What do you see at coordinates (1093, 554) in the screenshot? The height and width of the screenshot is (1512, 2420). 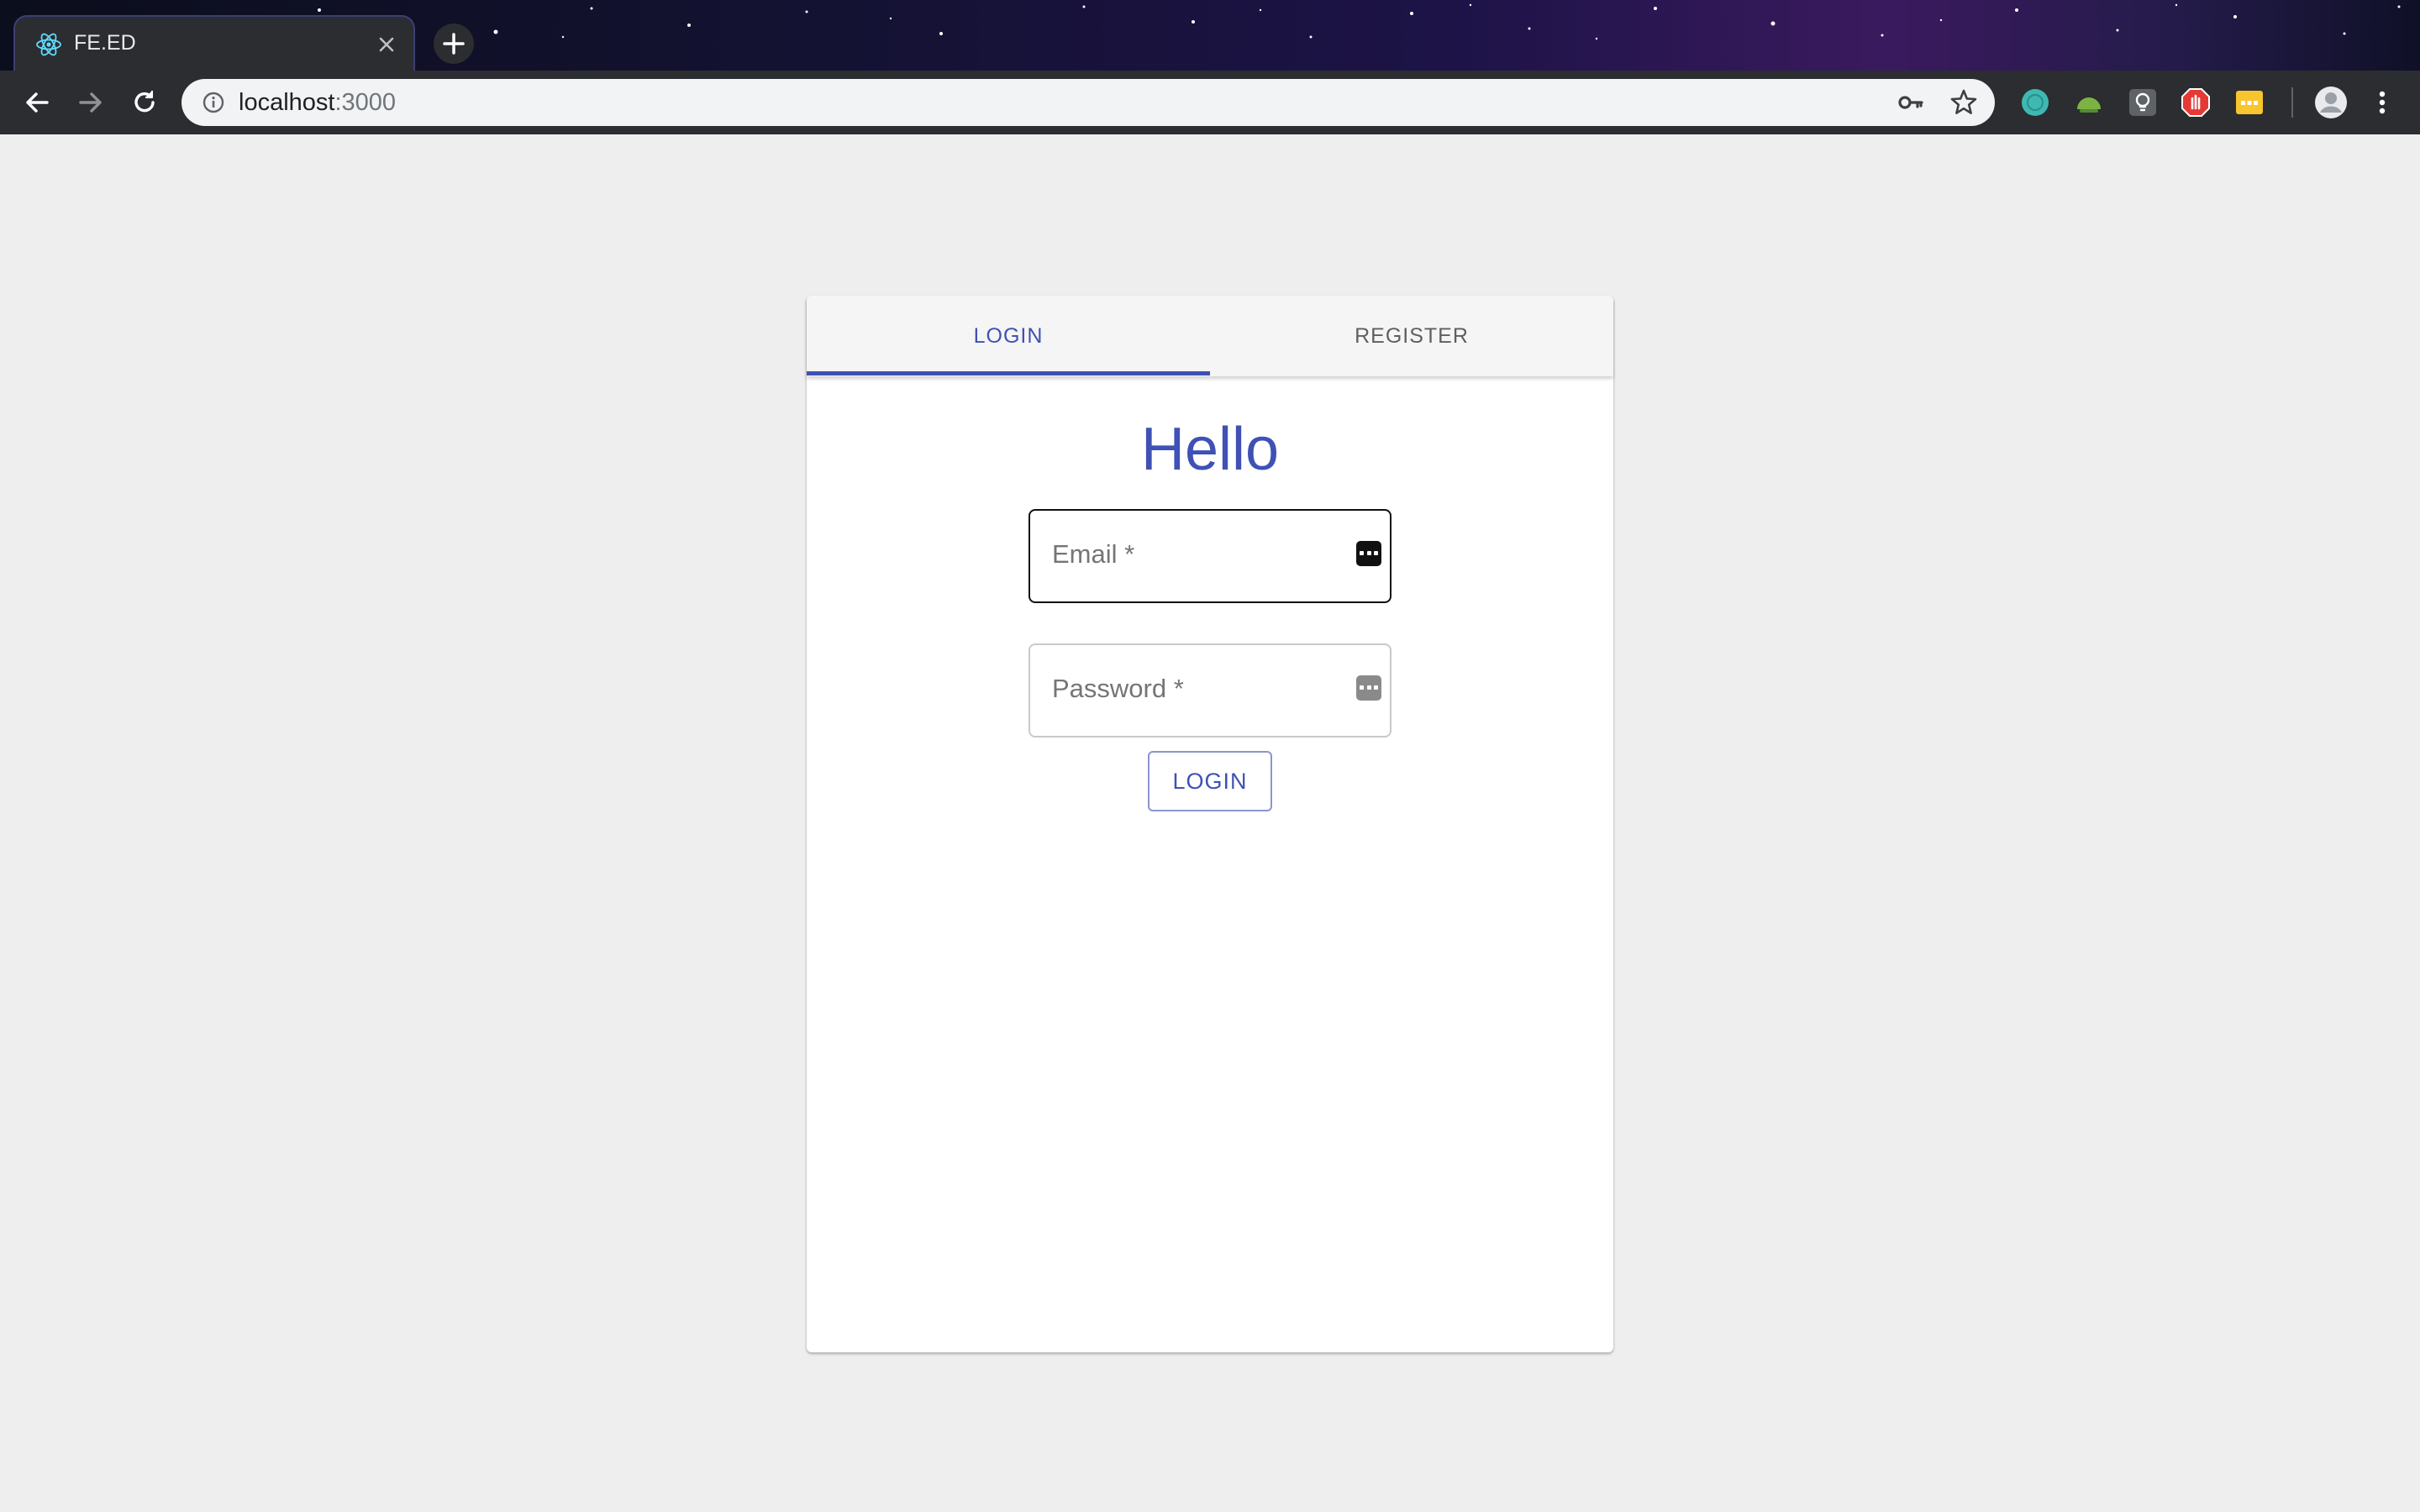 I see `email-label: Email *` at bounding box center [1093, 554].